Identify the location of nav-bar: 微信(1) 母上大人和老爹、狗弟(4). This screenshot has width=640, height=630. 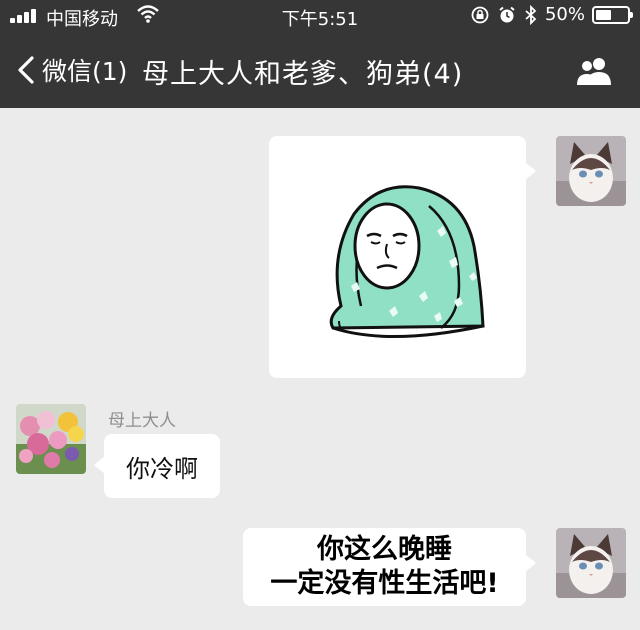
(320, 71).